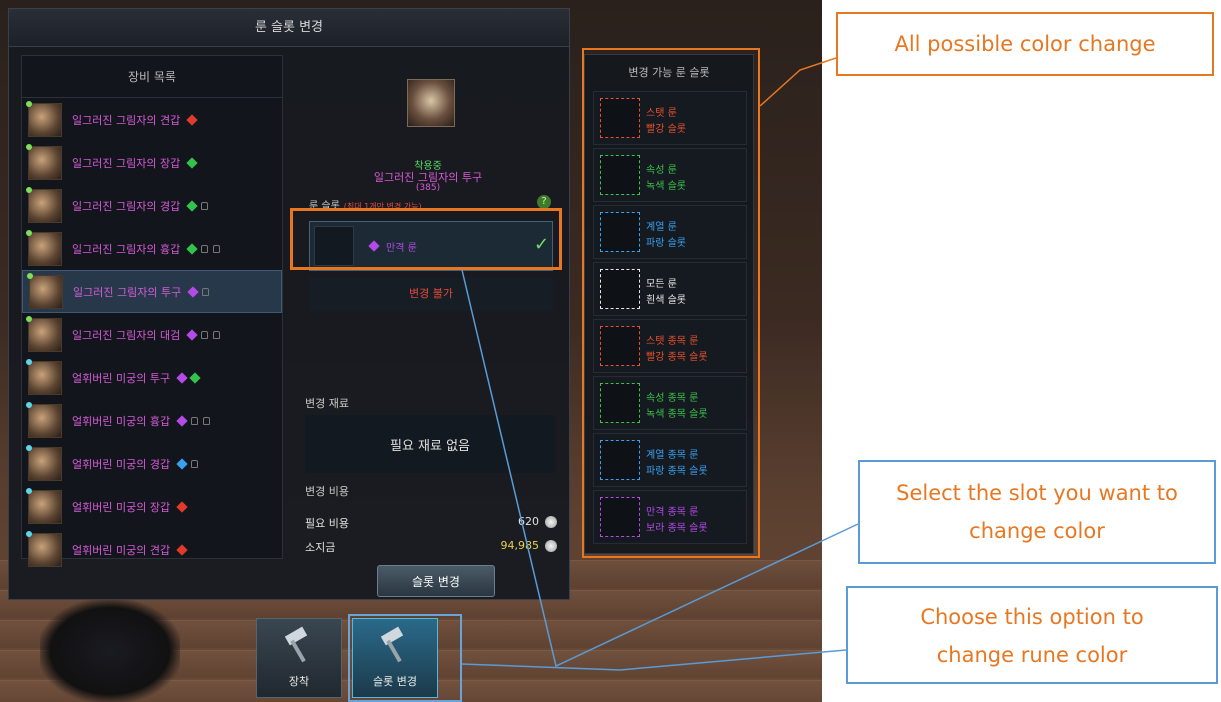  I want to click on required-cost-label: 필요 비용, so click(327, 523).